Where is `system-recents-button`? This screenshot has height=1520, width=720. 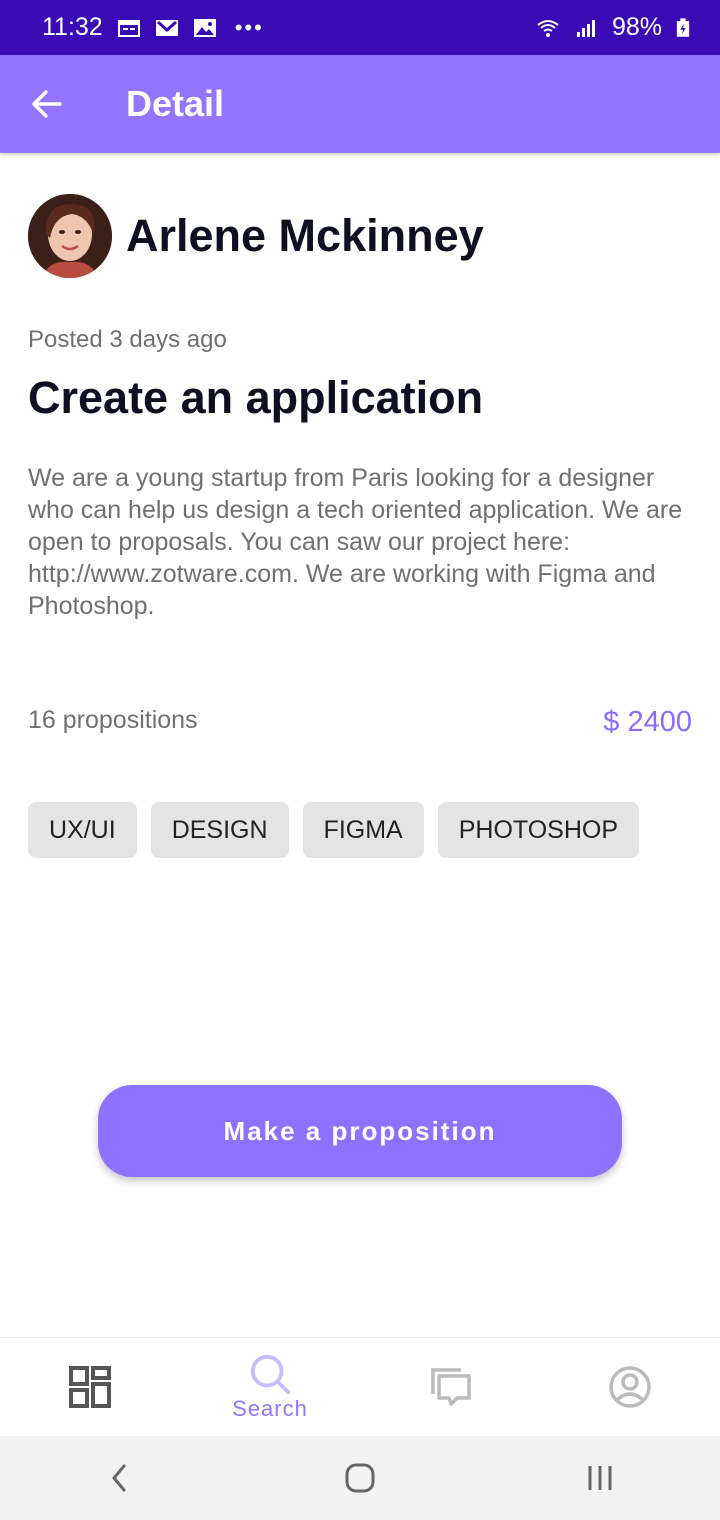 system-recents-button is located at coordinates (600, 1478).